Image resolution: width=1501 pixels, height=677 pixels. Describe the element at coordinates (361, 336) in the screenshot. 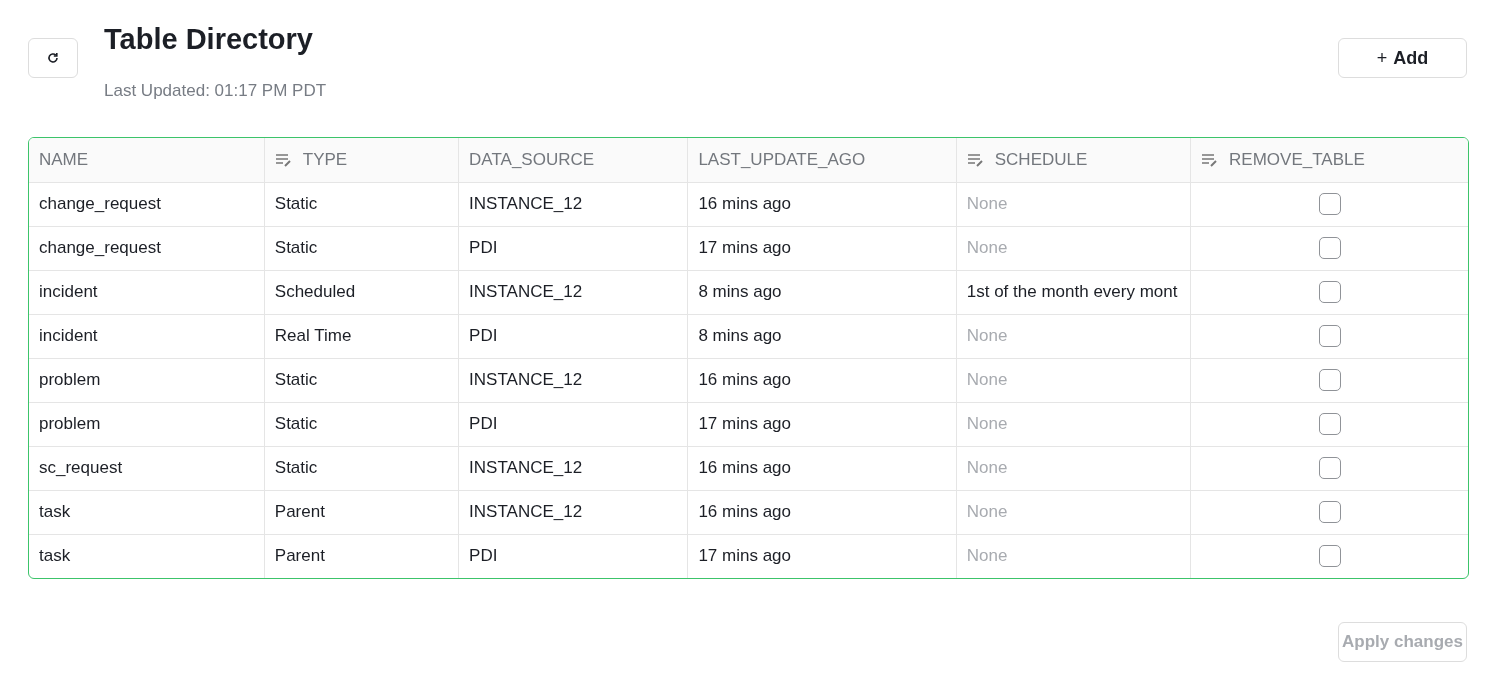

I see `table-cell: Real Time` at that location.